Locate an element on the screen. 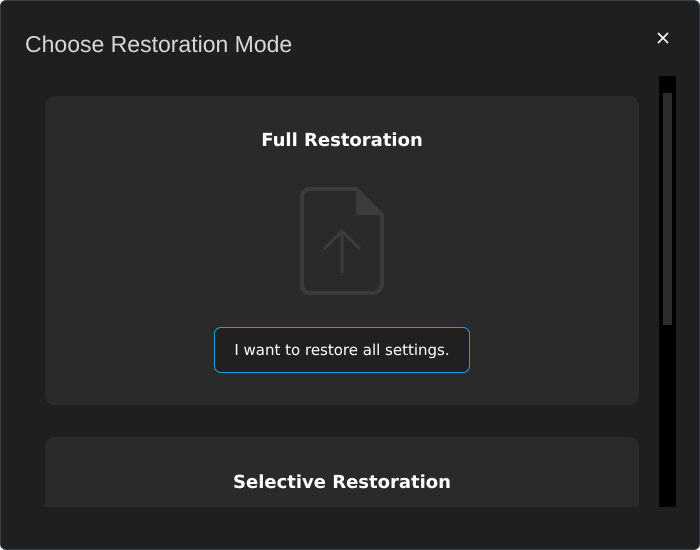  scrollbar is located at coordinates (667, 291).